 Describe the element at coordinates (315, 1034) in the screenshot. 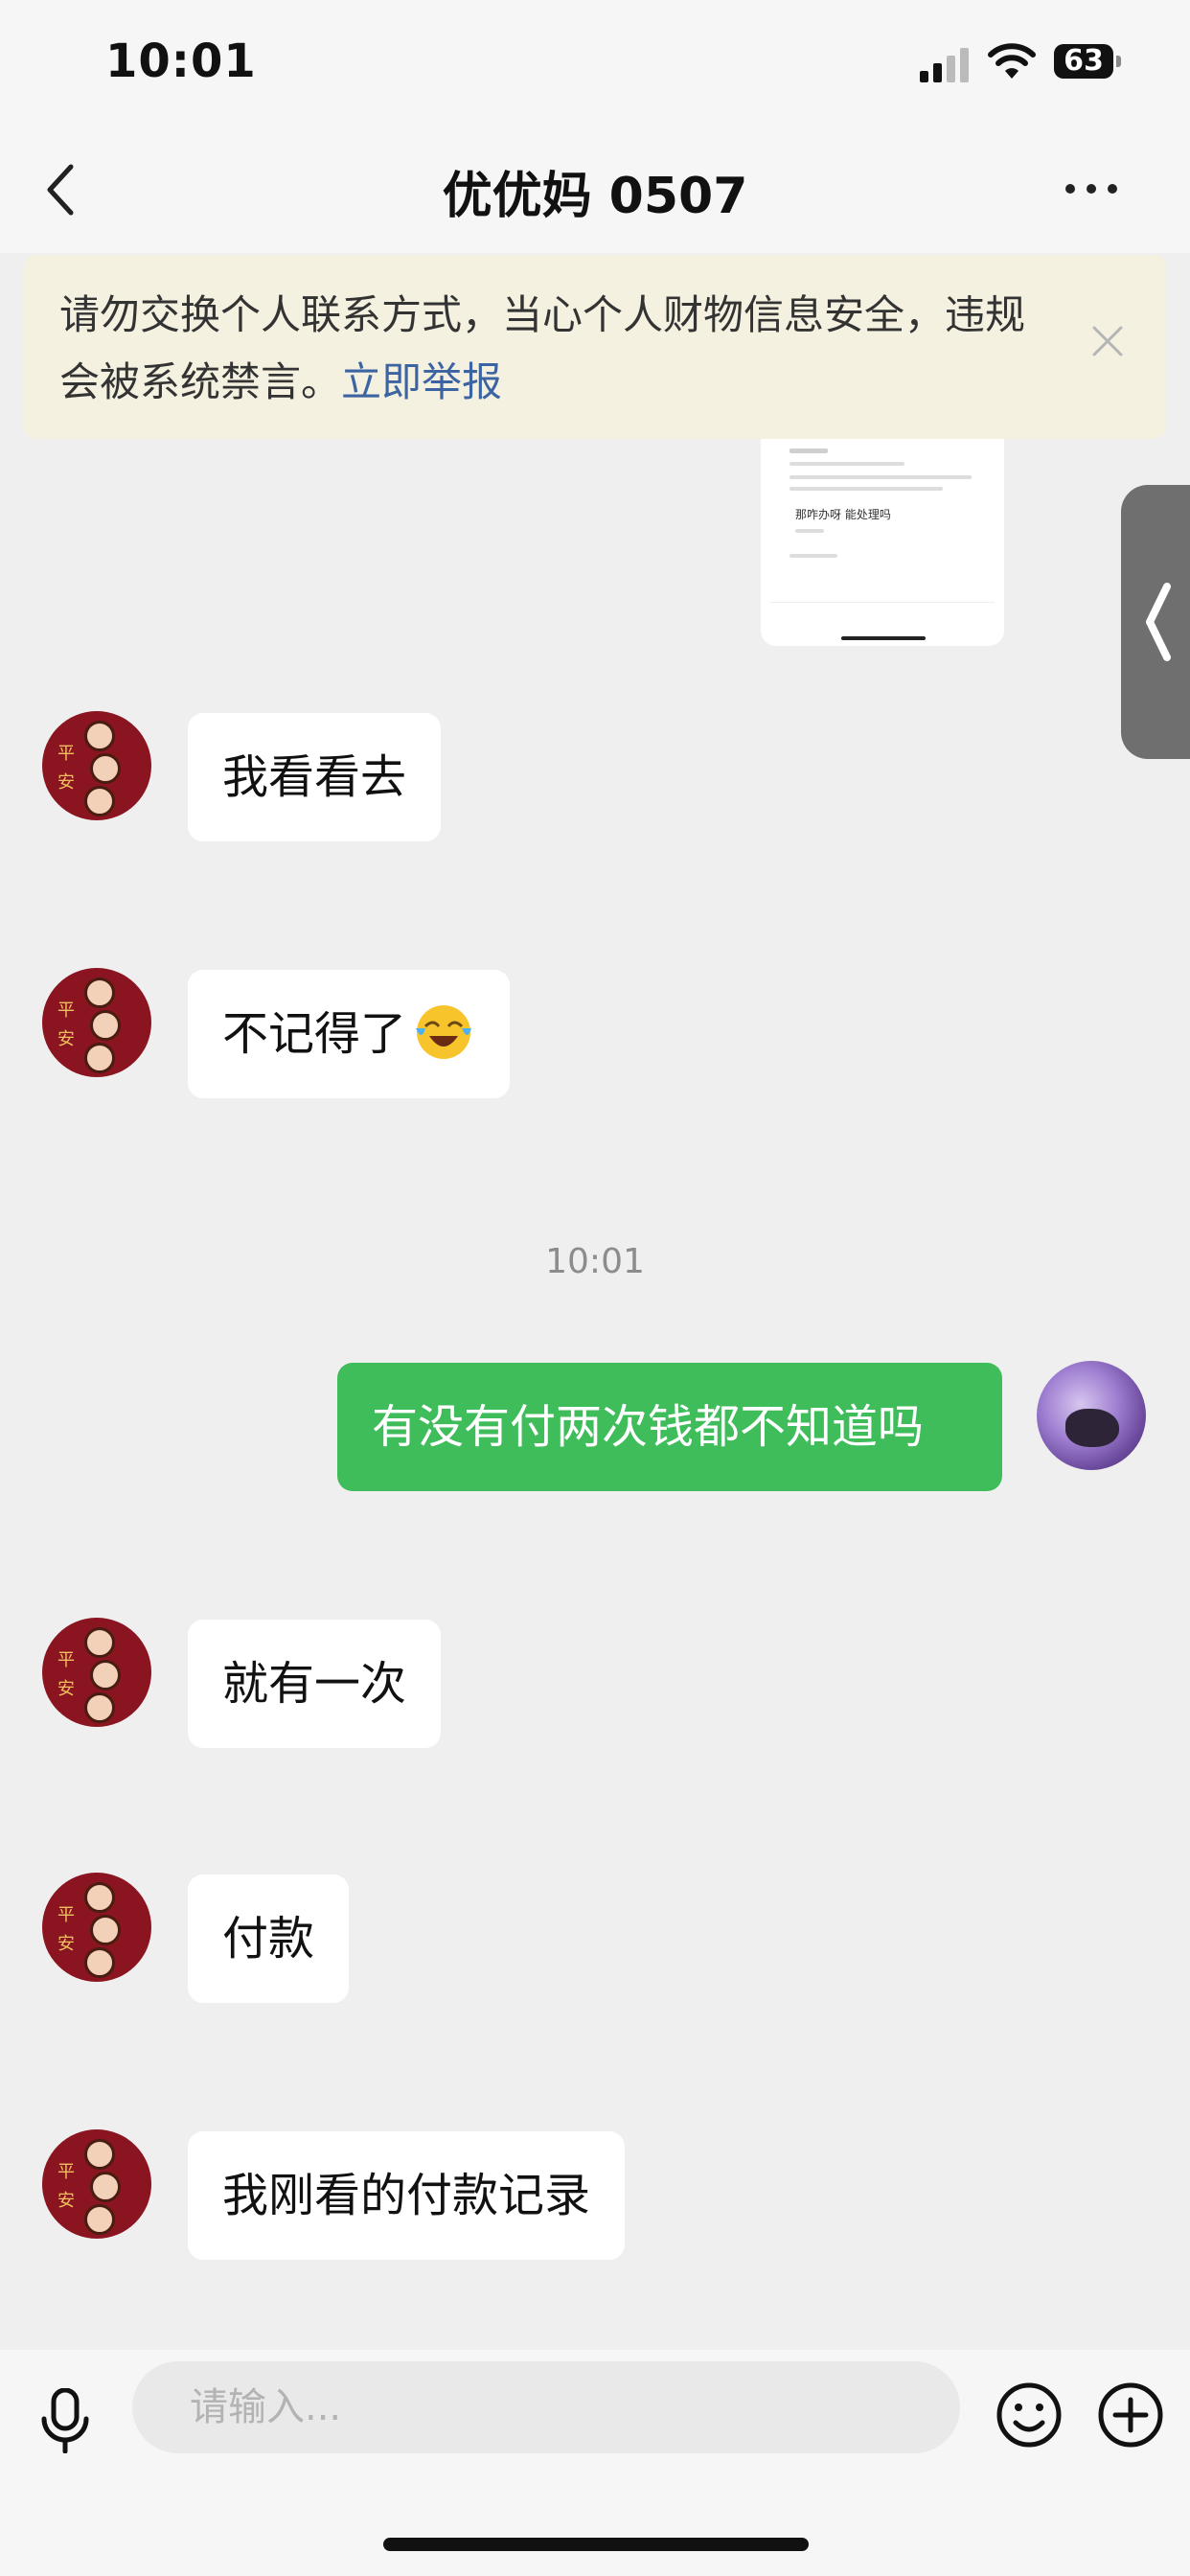

I see `message-text: 不记得了` at that location.